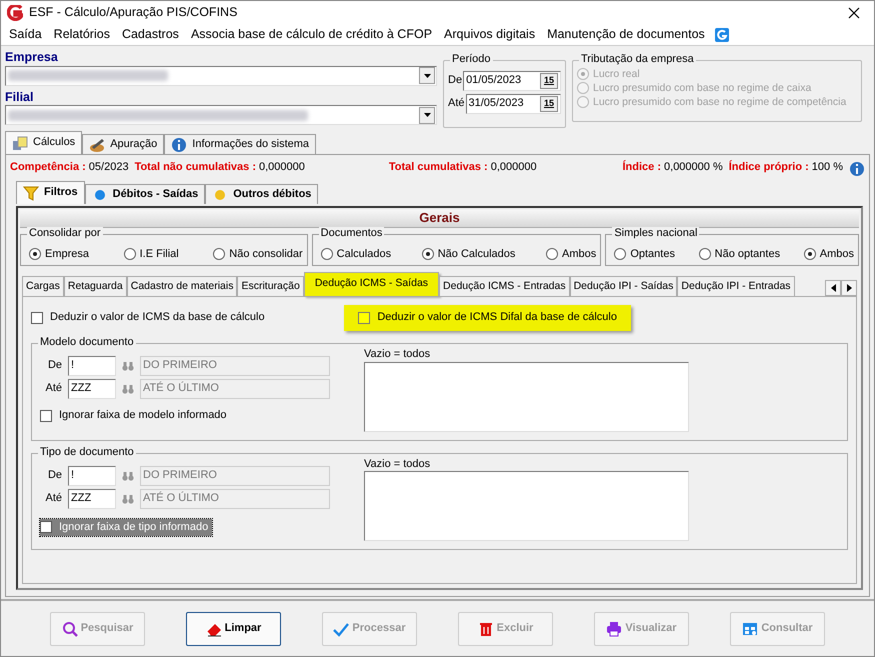 The image size is (875, 657). What do you see at coordinates (487, 318) in the screenshot?
I see `checkbox-option: Deduzir o valor de ICMS Difal da base de cálculo` at bounding box center [487, 318].